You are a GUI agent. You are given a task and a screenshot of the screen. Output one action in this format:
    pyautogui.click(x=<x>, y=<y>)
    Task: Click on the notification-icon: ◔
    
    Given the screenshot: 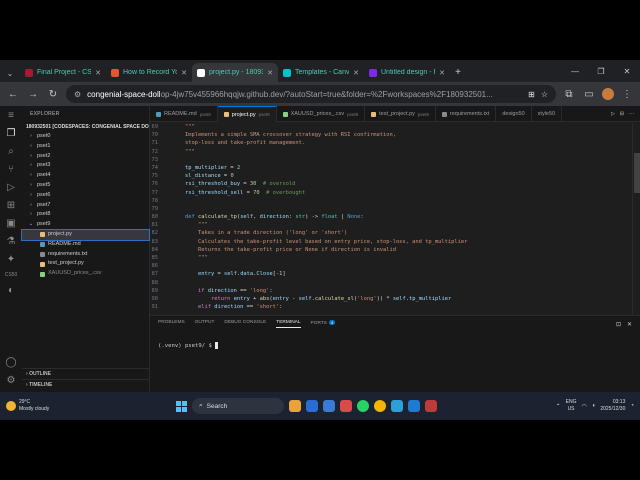 What is the action you would take?
    pyautogui.click(x=632, y=406)
    